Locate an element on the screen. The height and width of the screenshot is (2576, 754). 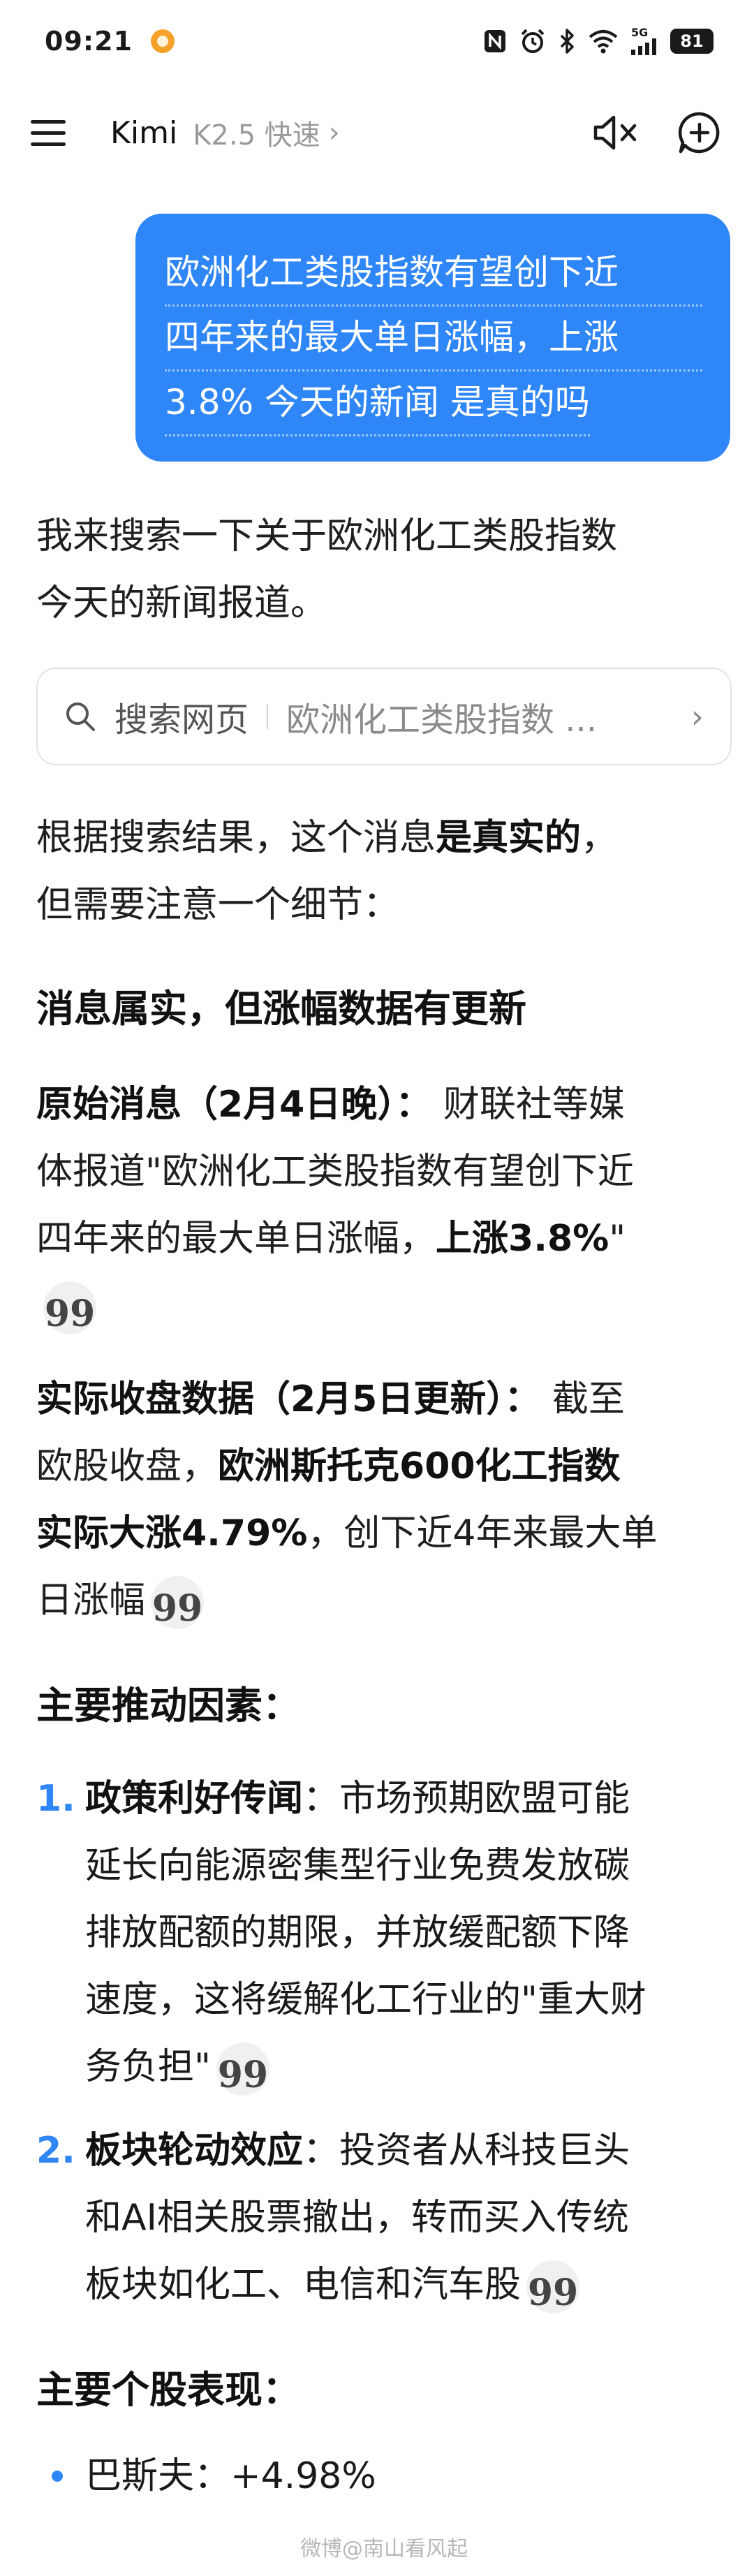
bullet-icon is located at coordinates (57, 2476).